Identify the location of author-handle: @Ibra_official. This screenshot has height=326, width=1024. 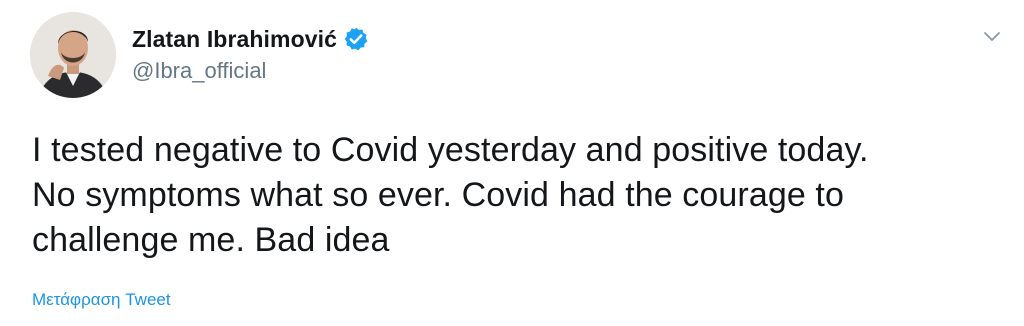
(199, 71).